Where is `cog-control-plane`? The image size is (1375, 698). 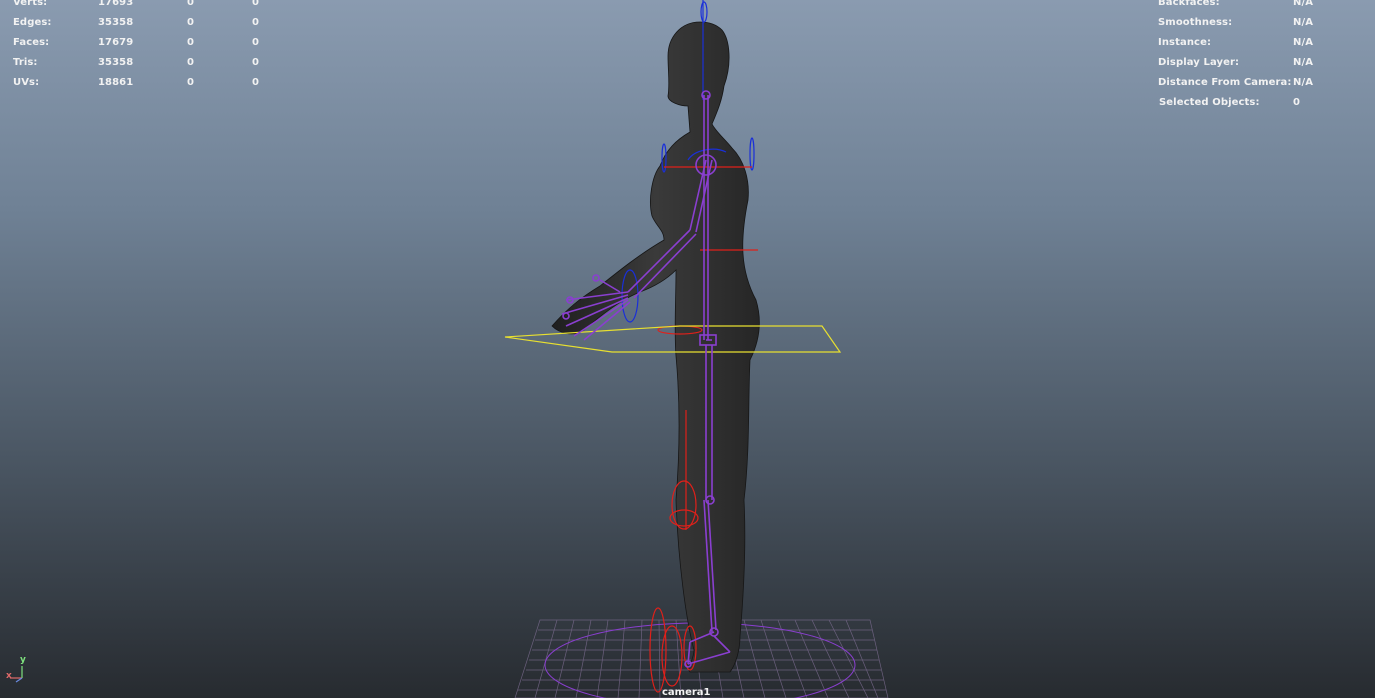
cog-control-plane is located at coordinates (673, 339).